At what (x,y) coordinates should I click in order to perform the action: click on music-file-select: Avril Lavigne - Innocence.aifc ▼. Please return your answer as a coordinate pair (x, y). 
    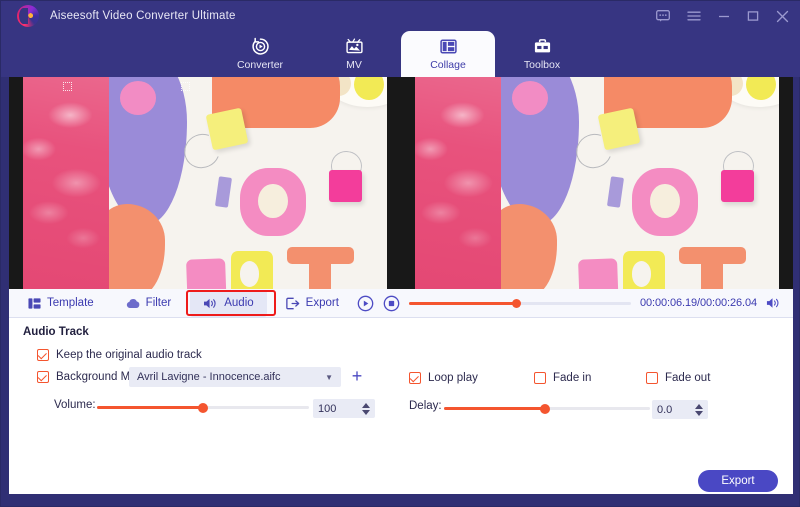
    Looking at the image, I should click on (235, 377).